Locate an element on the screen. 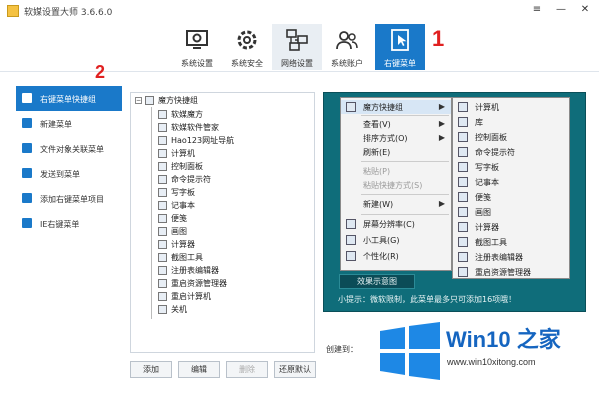  paint-icon is located at coordinates (463, 212).